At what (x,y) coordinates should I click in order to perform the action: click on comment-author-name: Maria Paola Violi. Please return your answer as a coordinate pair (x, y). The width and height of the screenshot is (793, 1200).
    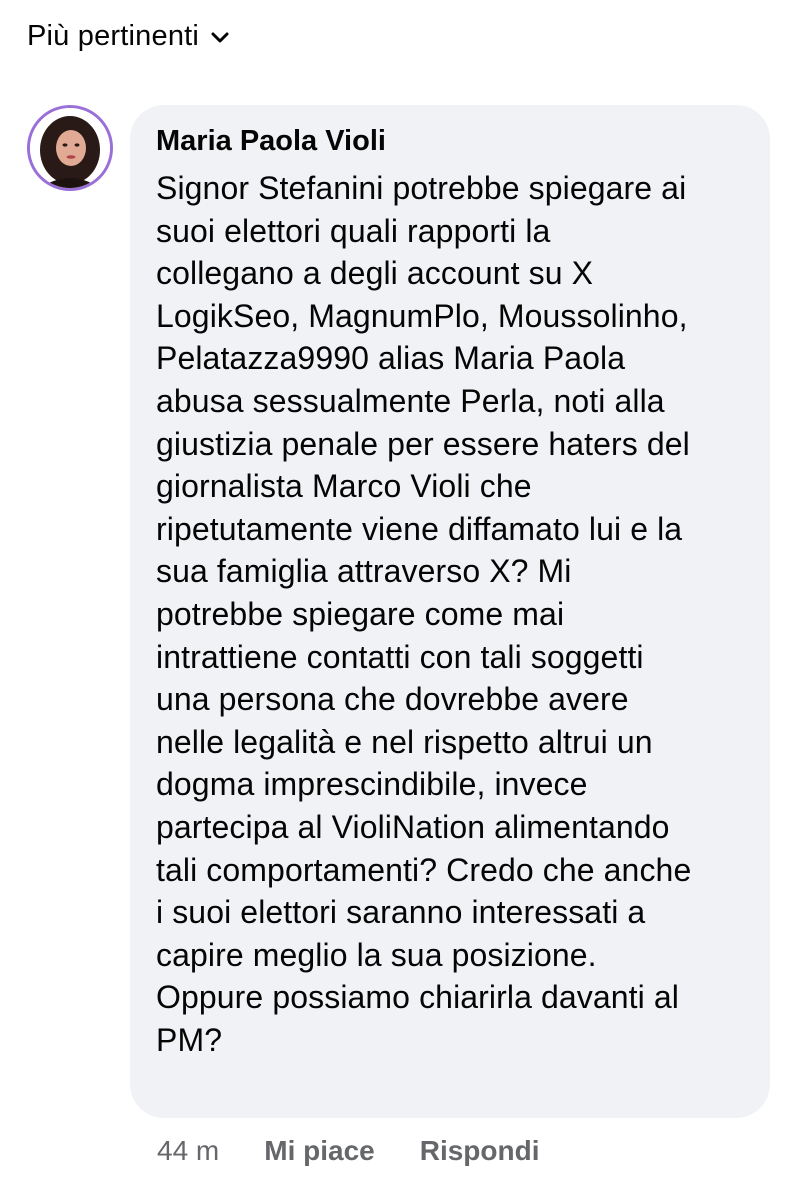
    Looking at the image, I should click on (271, 141).